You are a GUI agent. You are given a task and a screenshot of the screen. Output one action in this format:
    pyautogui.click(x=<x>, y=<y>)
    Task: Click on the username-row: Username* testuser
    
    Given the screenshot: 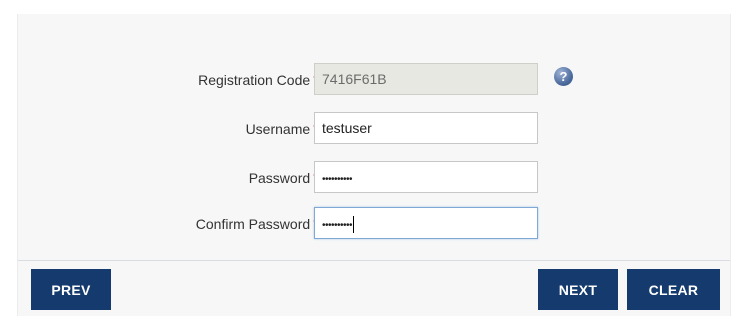 What is the action you would take?
    pyautogui.click(x=374, y=129)
    